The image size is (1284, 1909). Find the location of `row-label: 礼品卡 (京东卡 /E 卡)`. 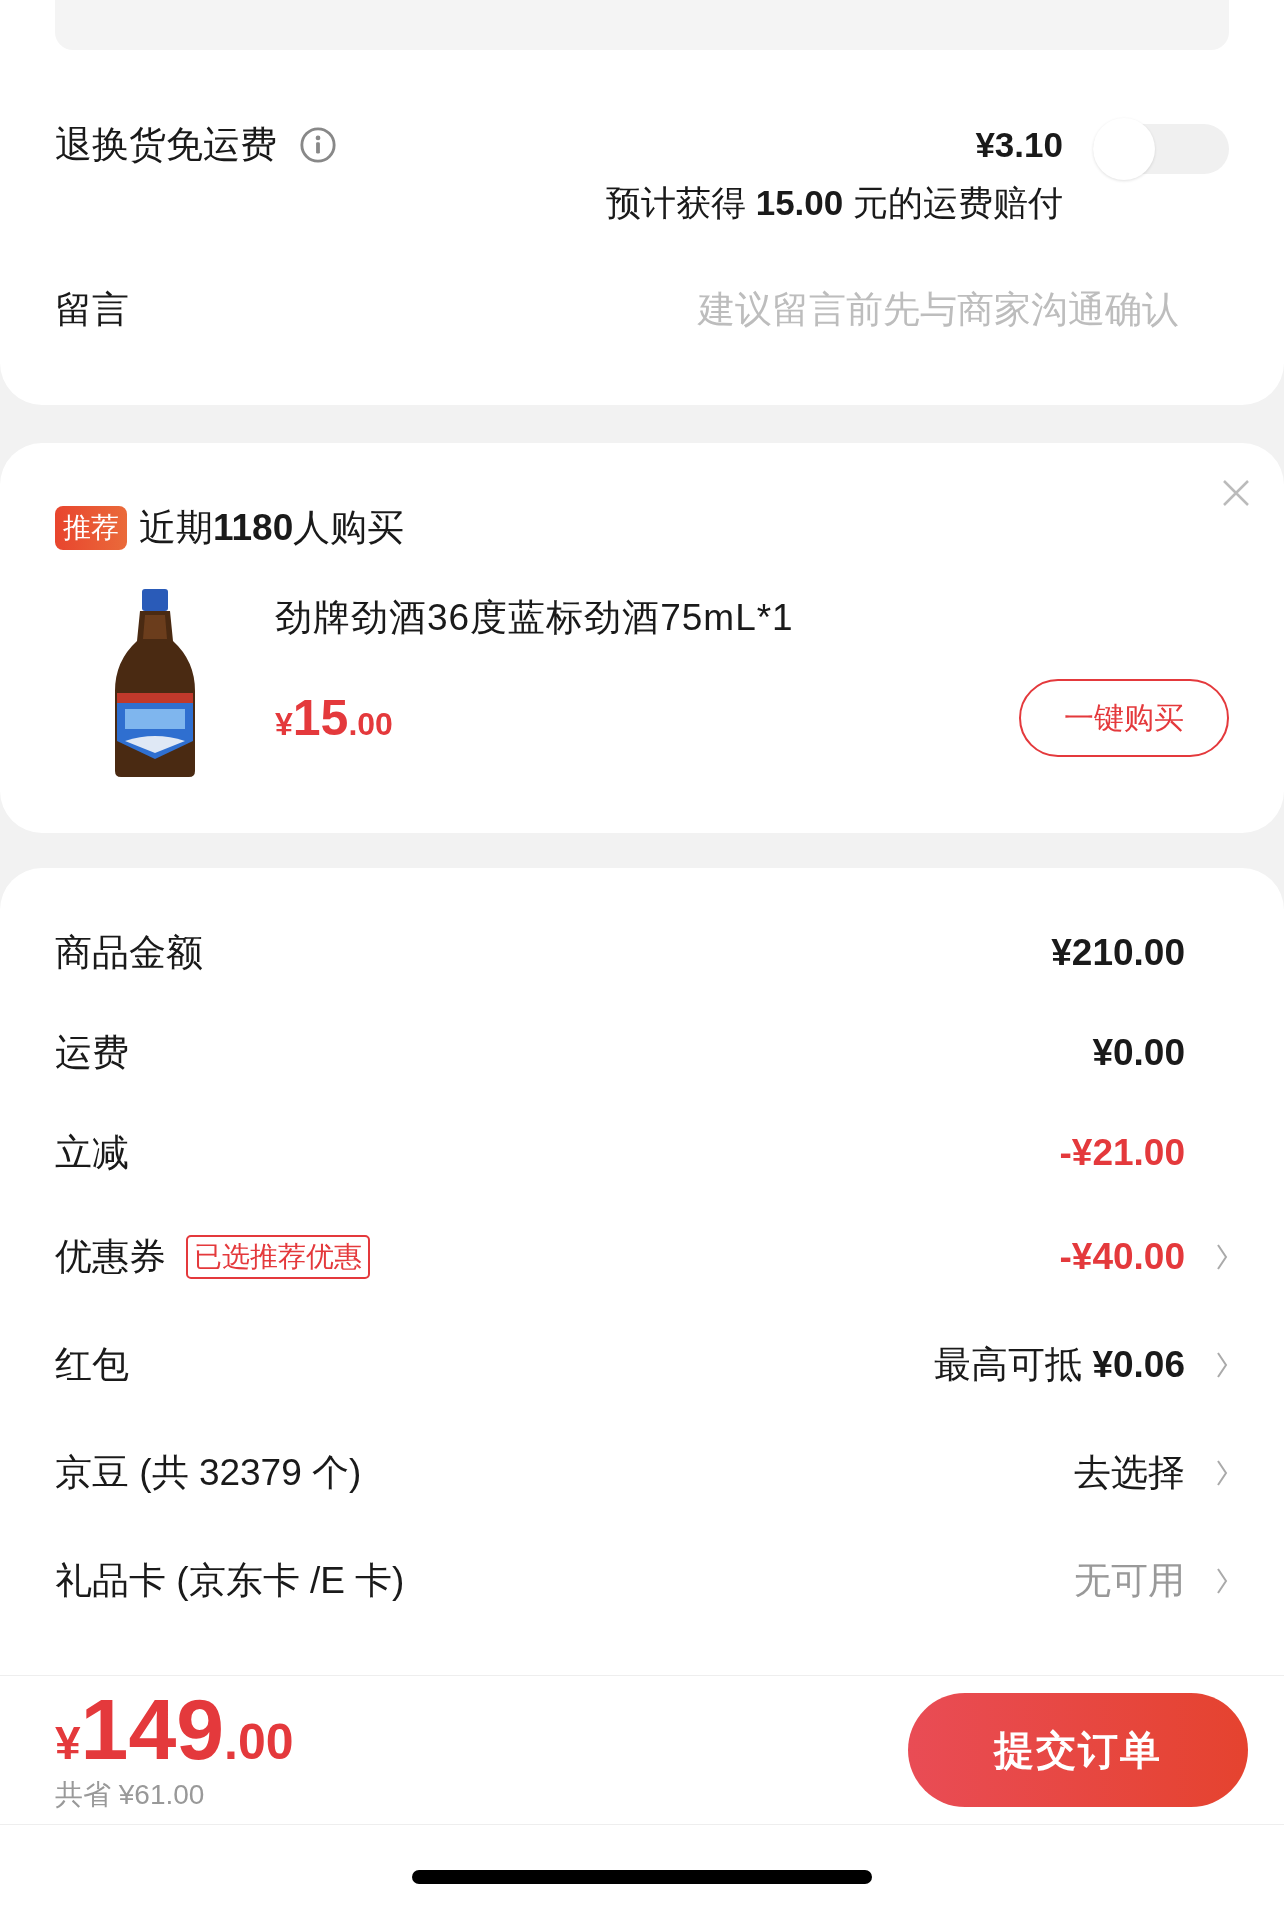

row-label: 礼品卡 (京东卡 /E 卡) is located at coordinates (230, 1581).